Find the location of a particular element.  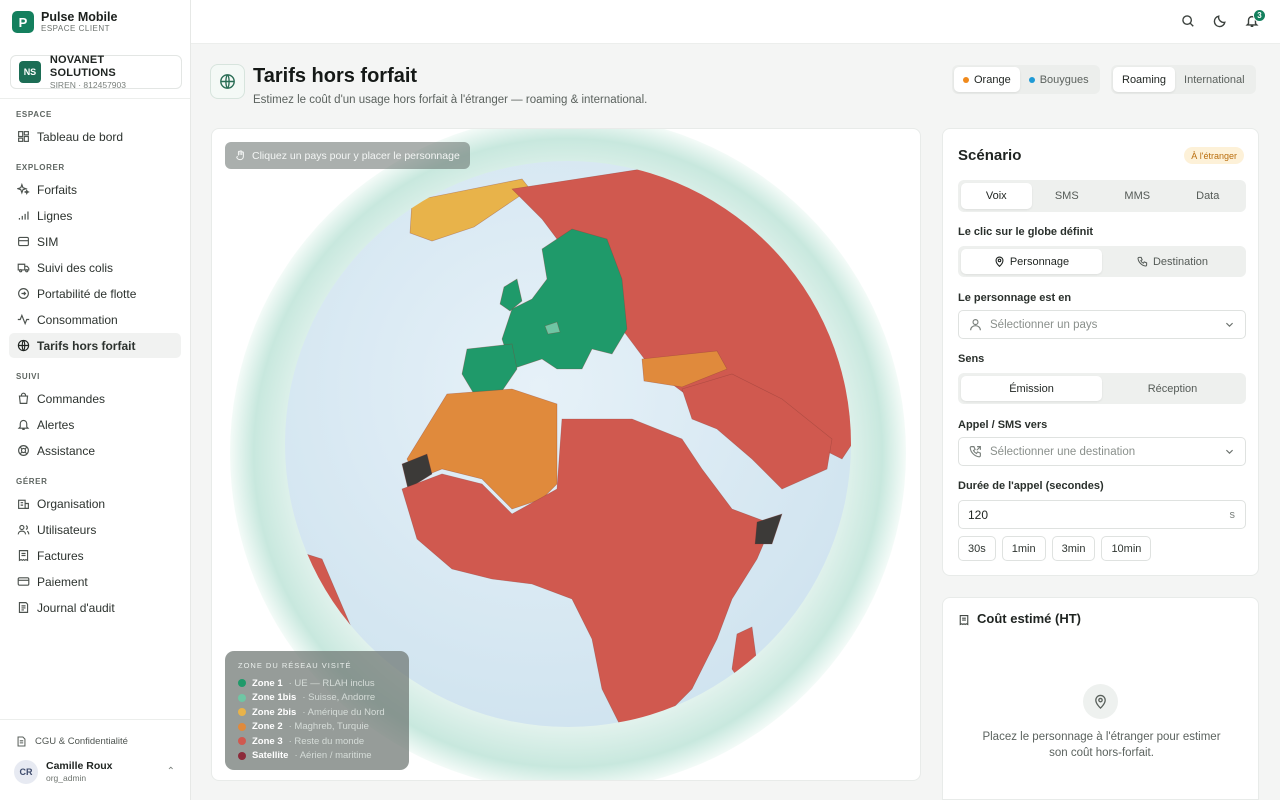

tab-data: Data is located at coordinates (1208, 196).